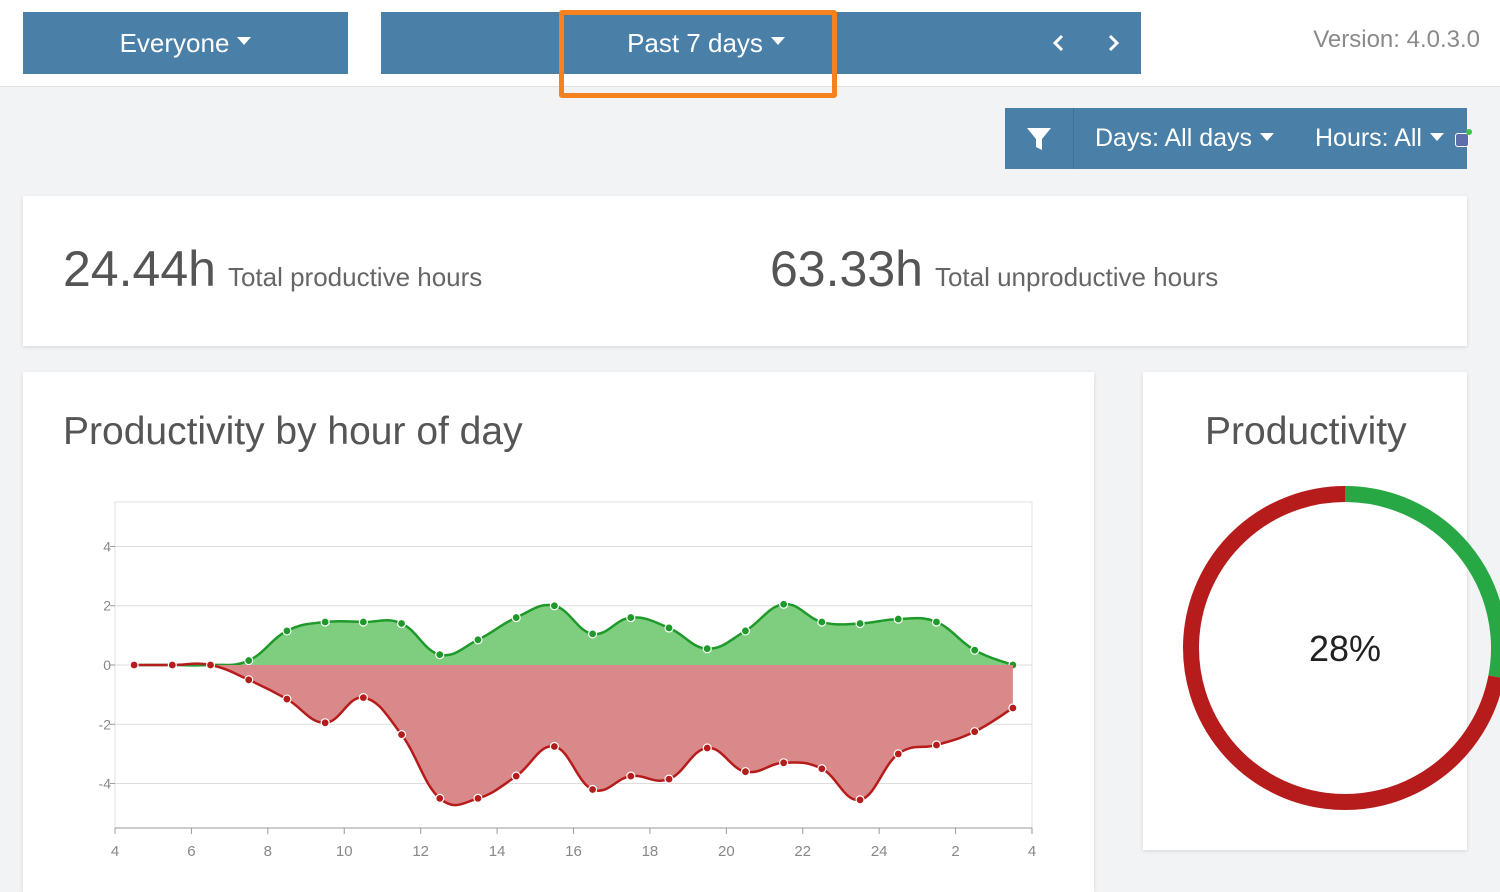  I want to click on filter-icon, so click(1039, 138).